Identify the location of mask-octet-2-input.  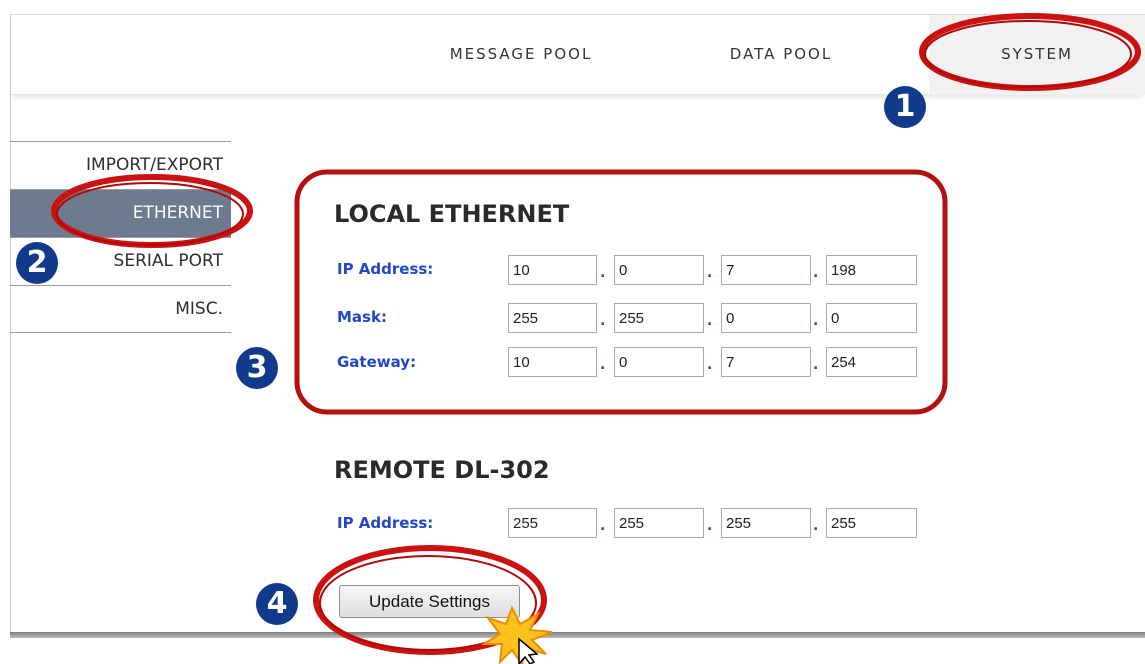
(659, 318).